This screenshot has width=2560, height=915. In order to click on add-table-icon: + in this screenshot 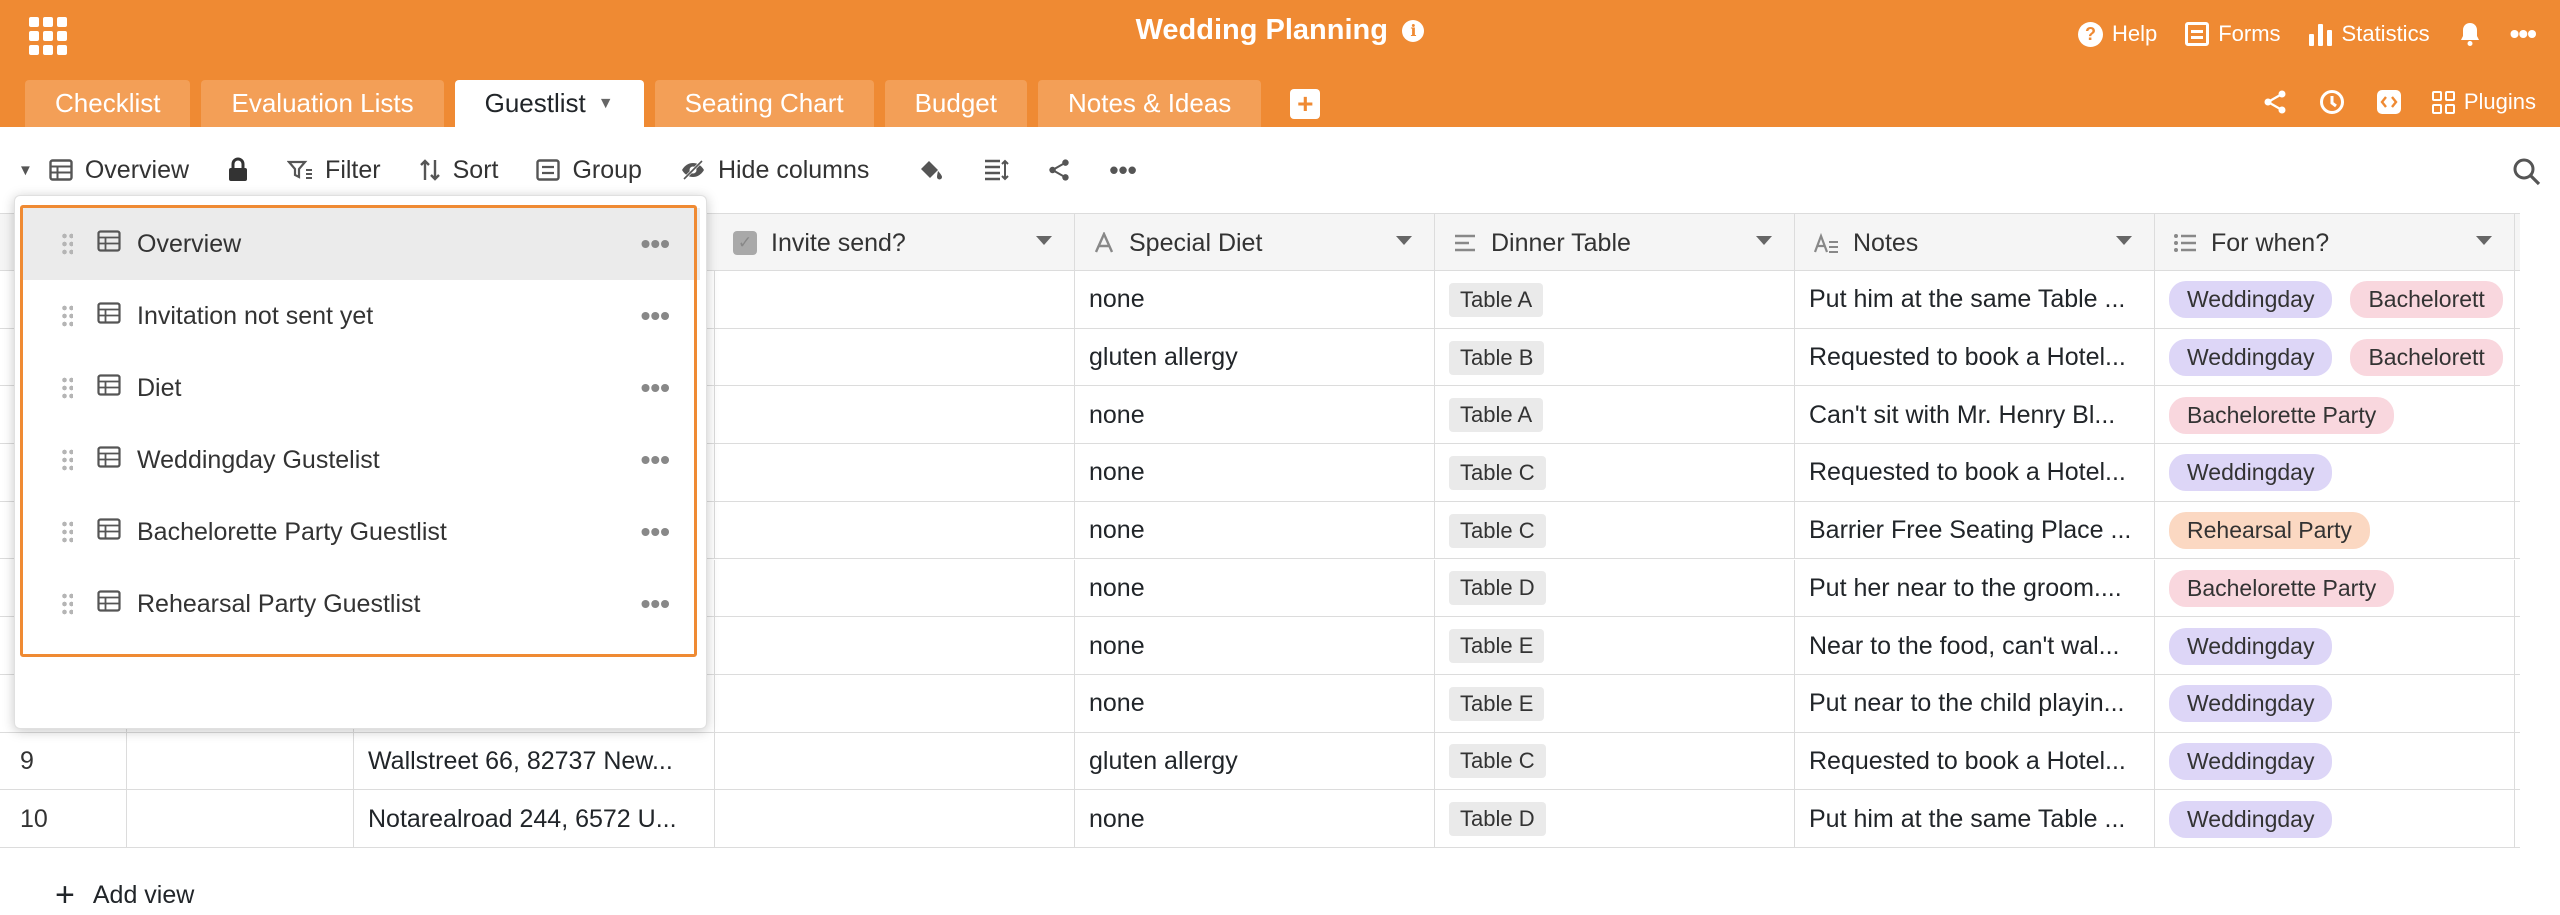, I will do `click(1305, 103)`.